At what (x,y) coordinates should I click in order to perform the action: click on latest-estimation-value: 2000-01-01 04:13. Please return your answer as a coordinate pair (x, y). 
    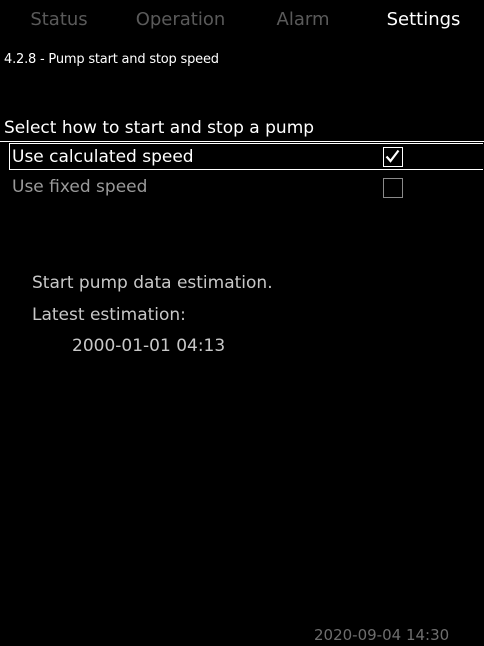
    Looking at the image, I should click on (149, 346).